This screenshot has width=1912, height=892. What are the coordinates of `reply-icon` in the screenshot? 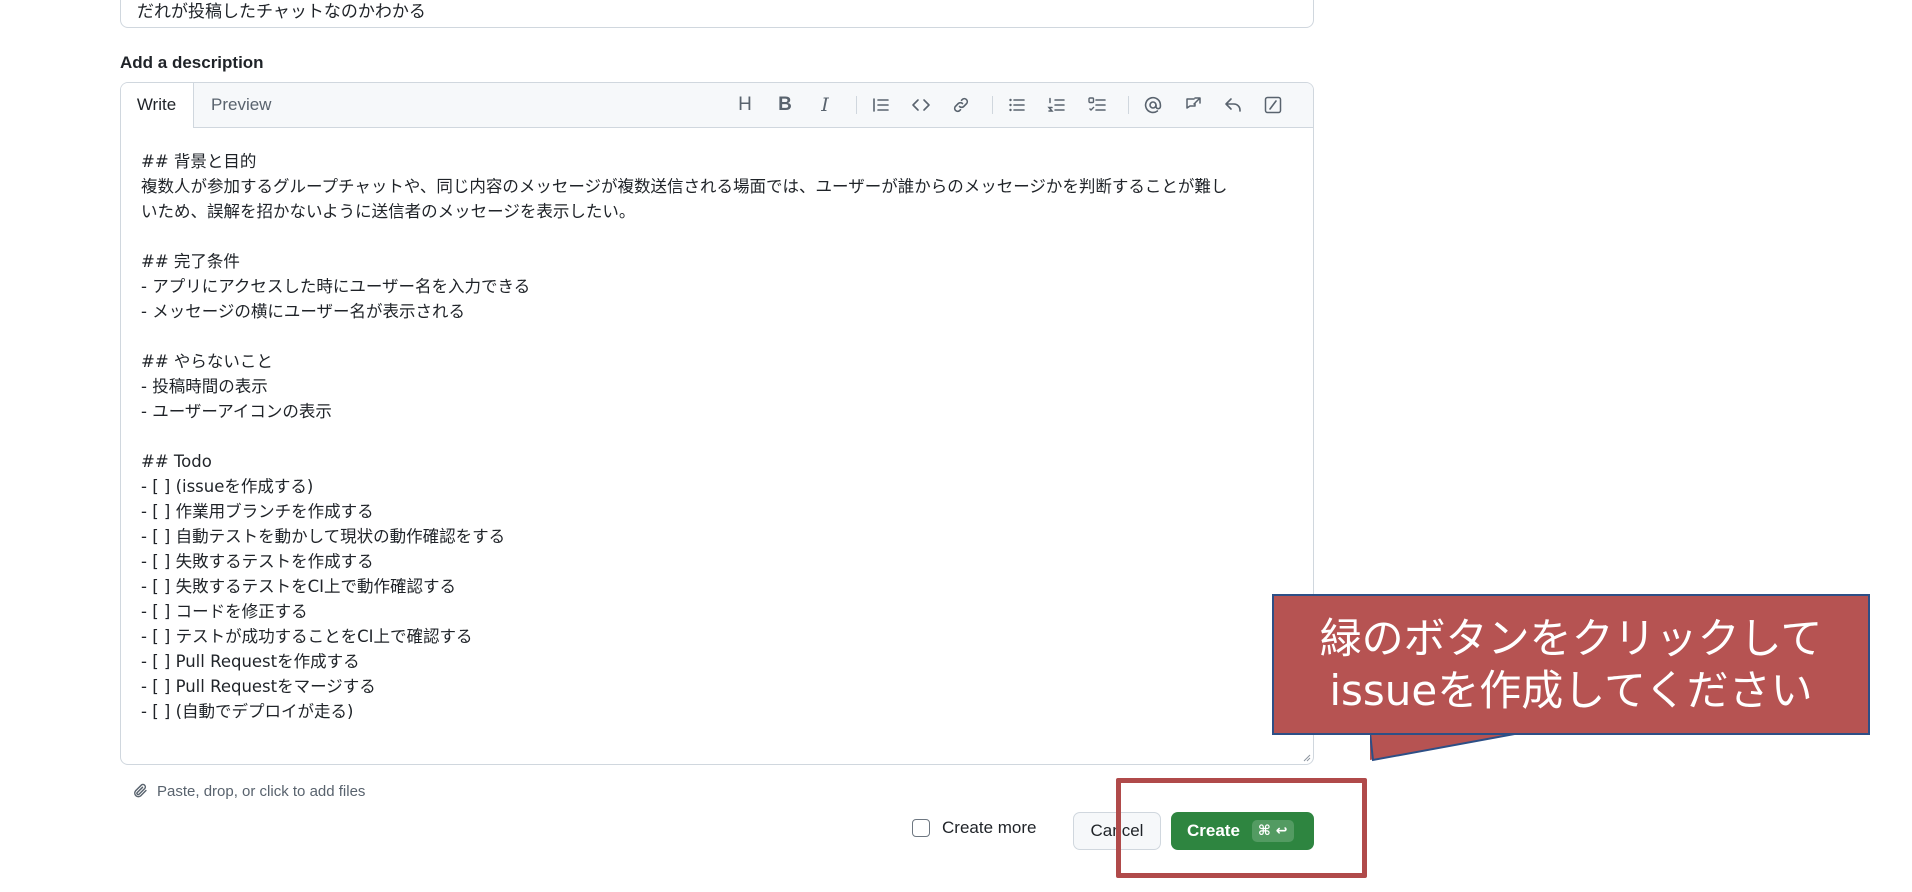 It's located at (1233, 105).